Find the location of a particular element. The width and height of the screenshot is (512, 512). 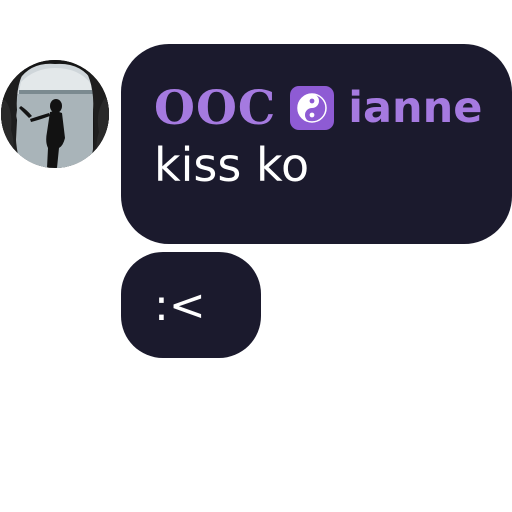

sender-line: OOC ianne is located at coordinates (333, 108).